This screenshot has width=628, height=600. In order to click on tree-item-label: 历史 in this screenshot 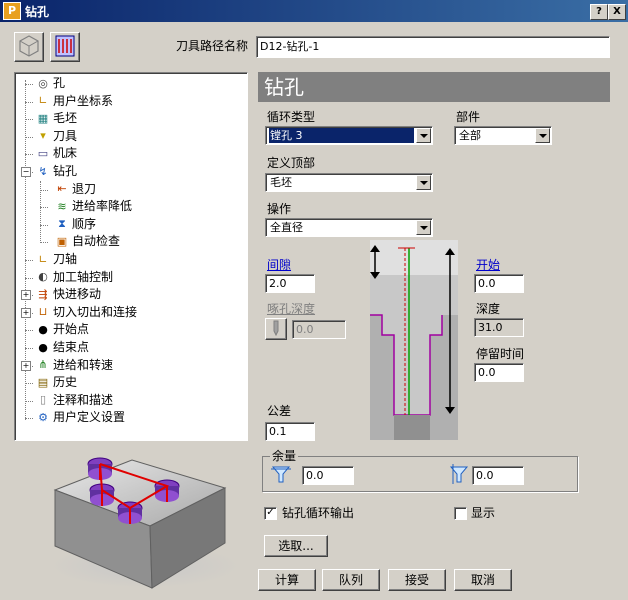, I will do `click(65, 382)`.